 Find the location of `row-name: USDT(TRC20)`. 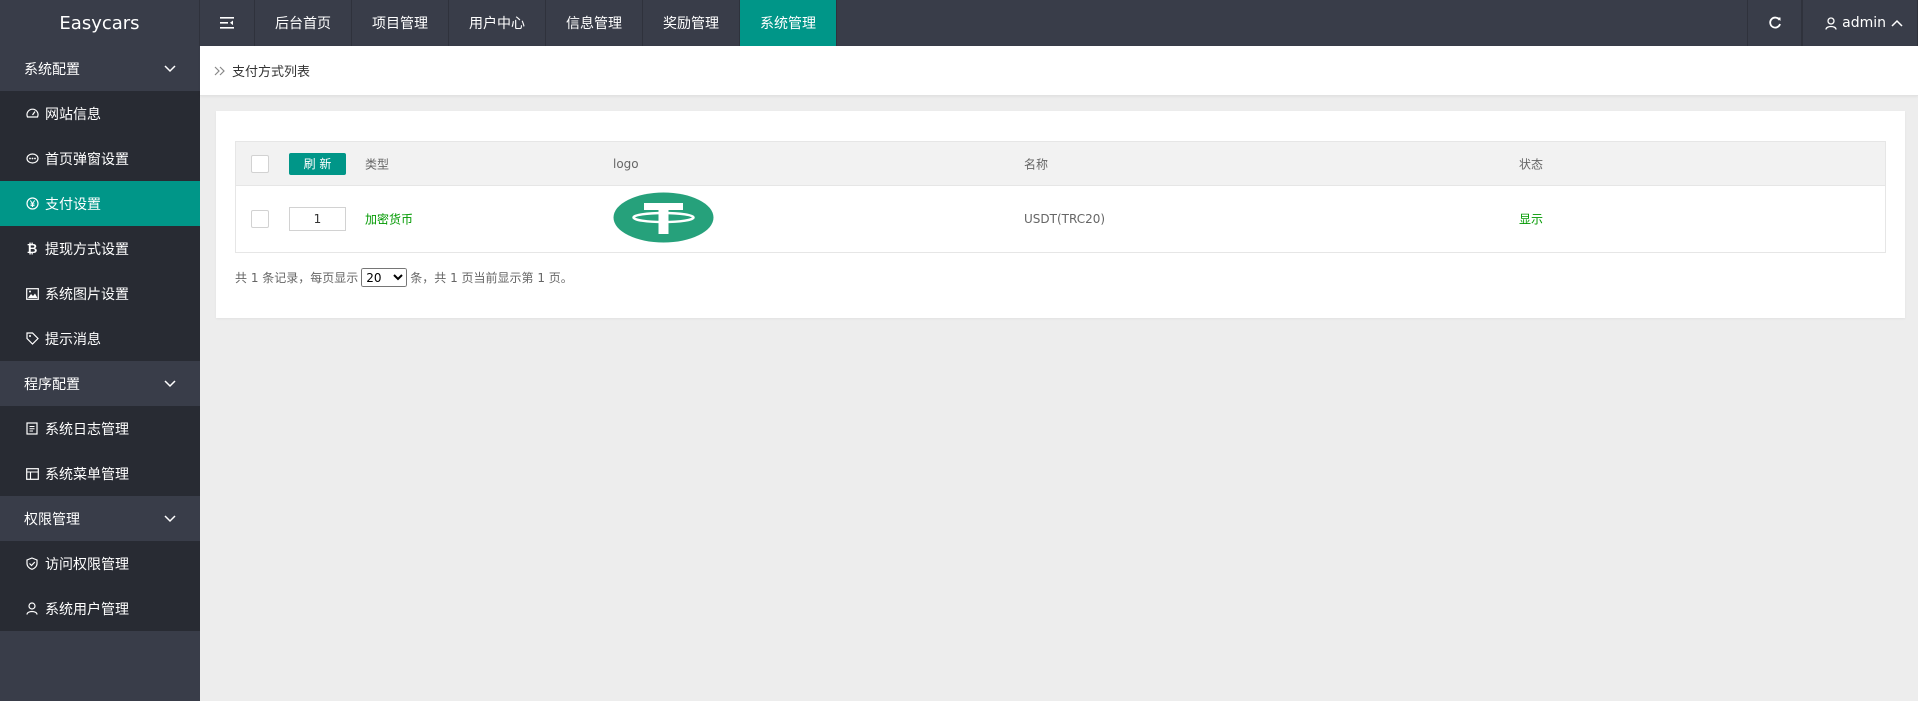

row-name: USDT(TRC20) is located at coordinates (1065, 219).